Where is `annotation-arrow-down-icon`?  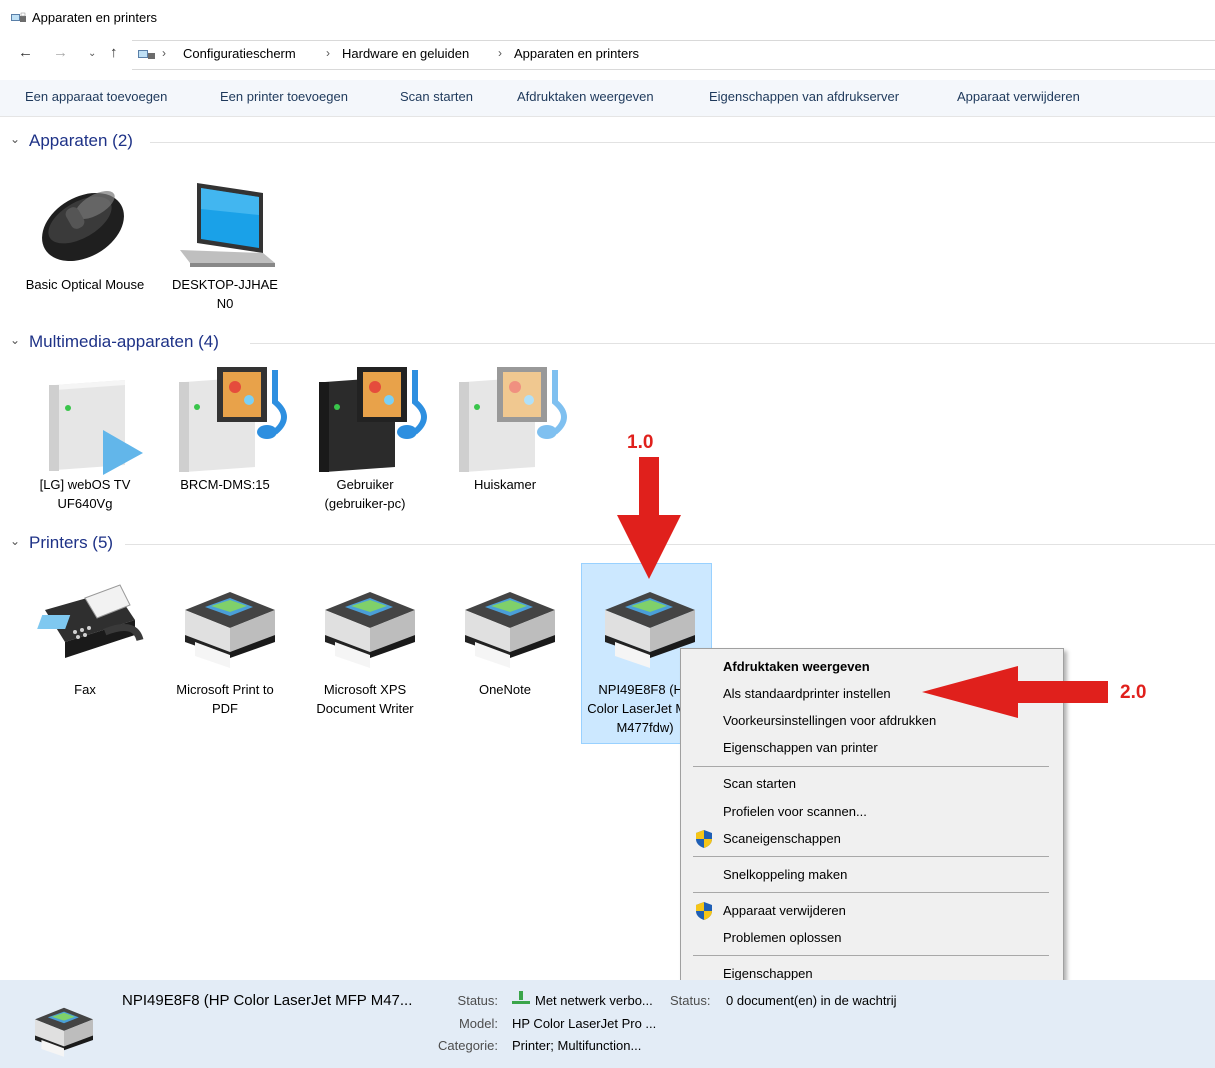
annotation-arrow-down-icon is located at coordinates (649, 518).